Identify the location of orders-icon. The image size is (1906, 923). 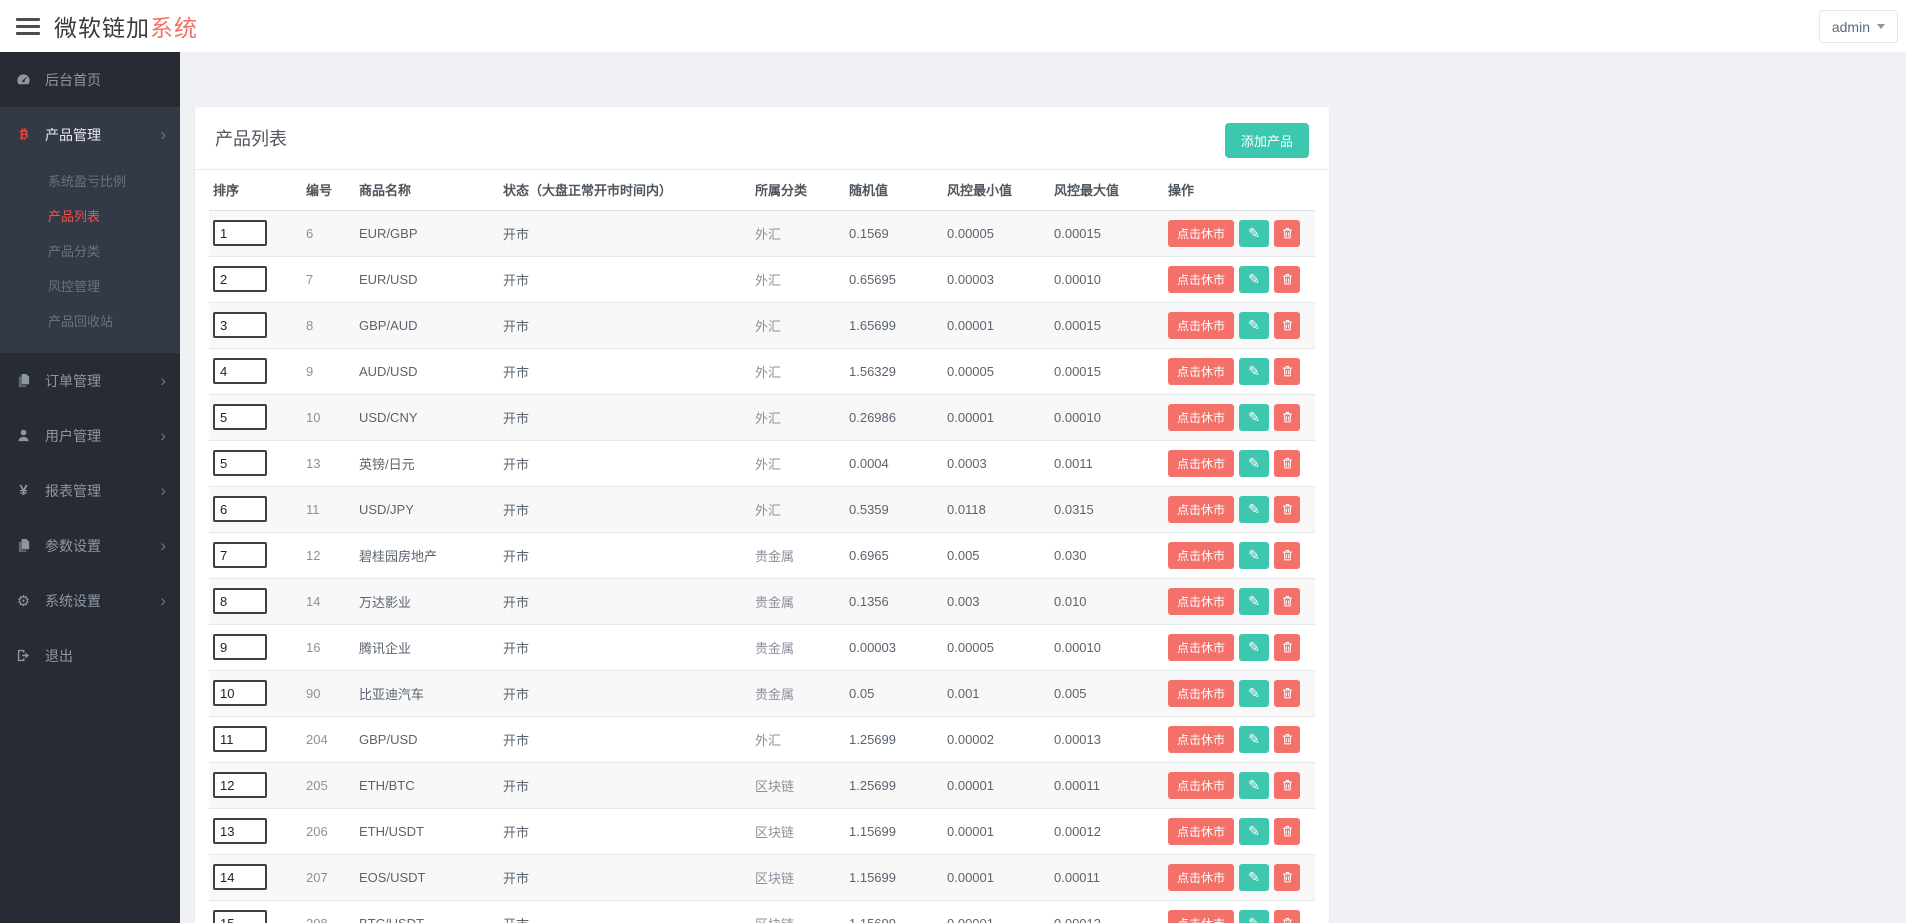
(23, 380).